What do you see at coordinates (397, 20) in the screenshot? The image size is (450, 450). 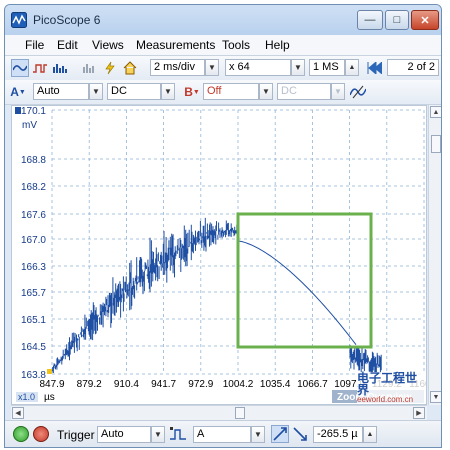 I see `maximize-button: □` at bounding box center [397, 20].